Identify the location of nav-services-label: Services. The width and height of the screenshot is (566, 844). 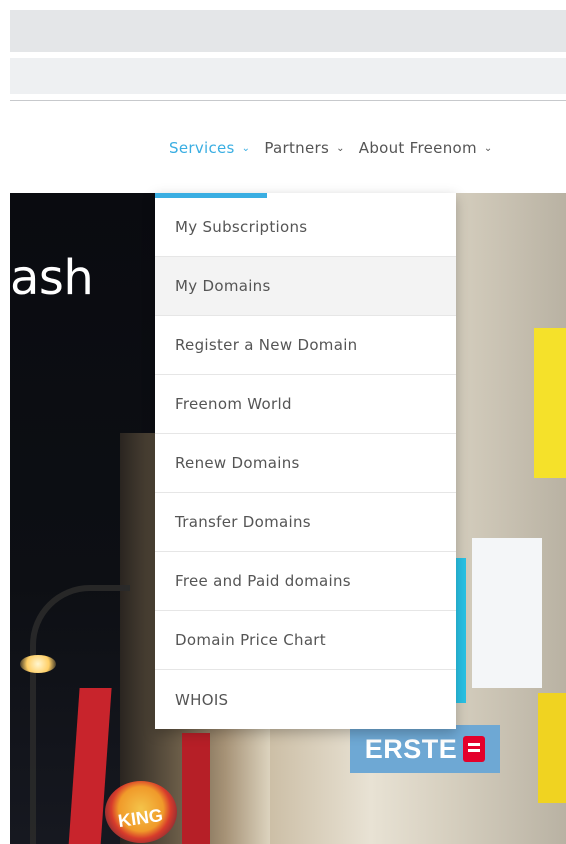
(202, 148).